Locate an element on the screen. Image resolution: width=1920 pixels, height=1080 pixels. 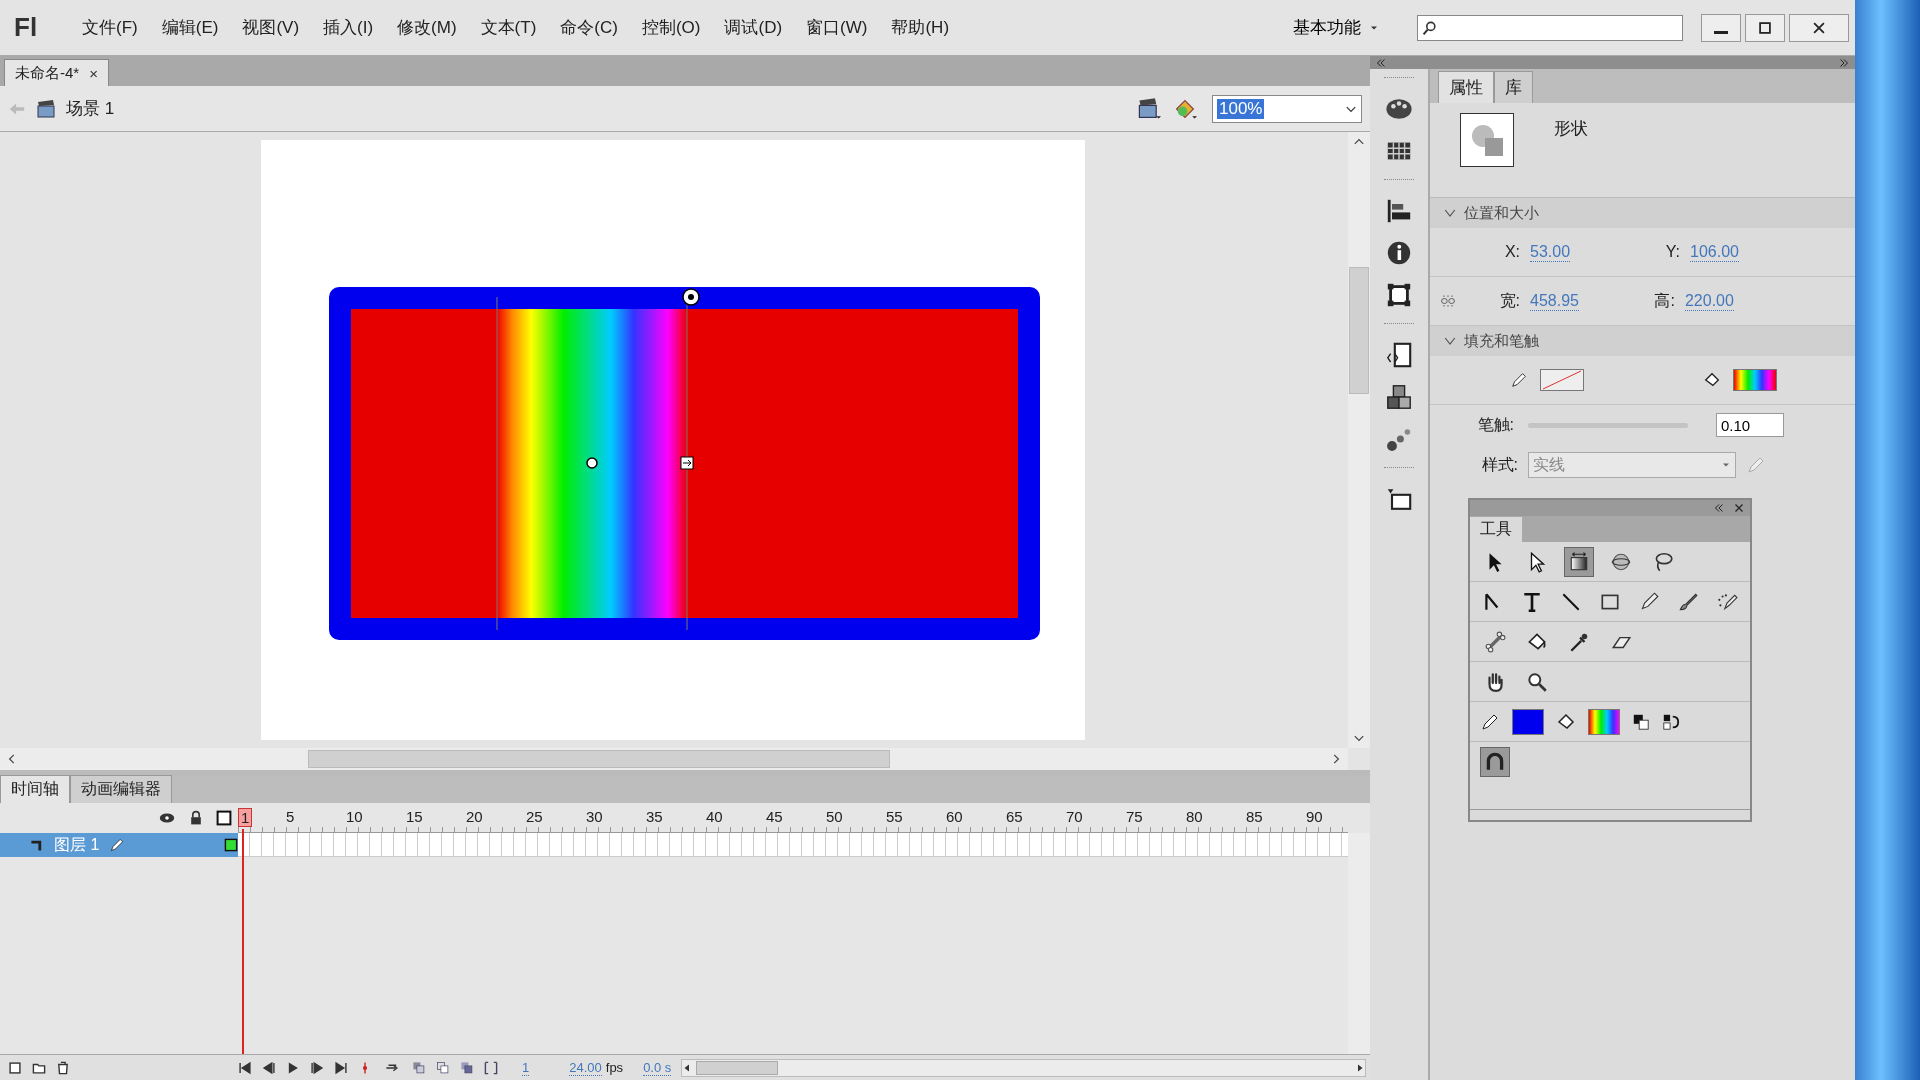
zoom-dropdown: 100% is located at coordinates (1287, 108).